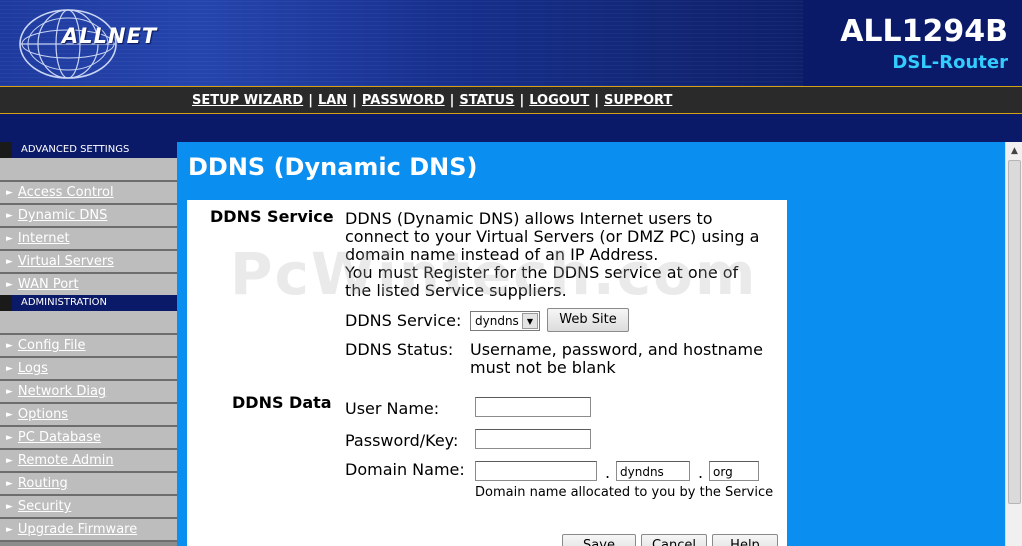  What do you see at coordinates (486, 100) in the screenshot?
I see `nav-status-link: STATUS` at bounding box center [486, 100].